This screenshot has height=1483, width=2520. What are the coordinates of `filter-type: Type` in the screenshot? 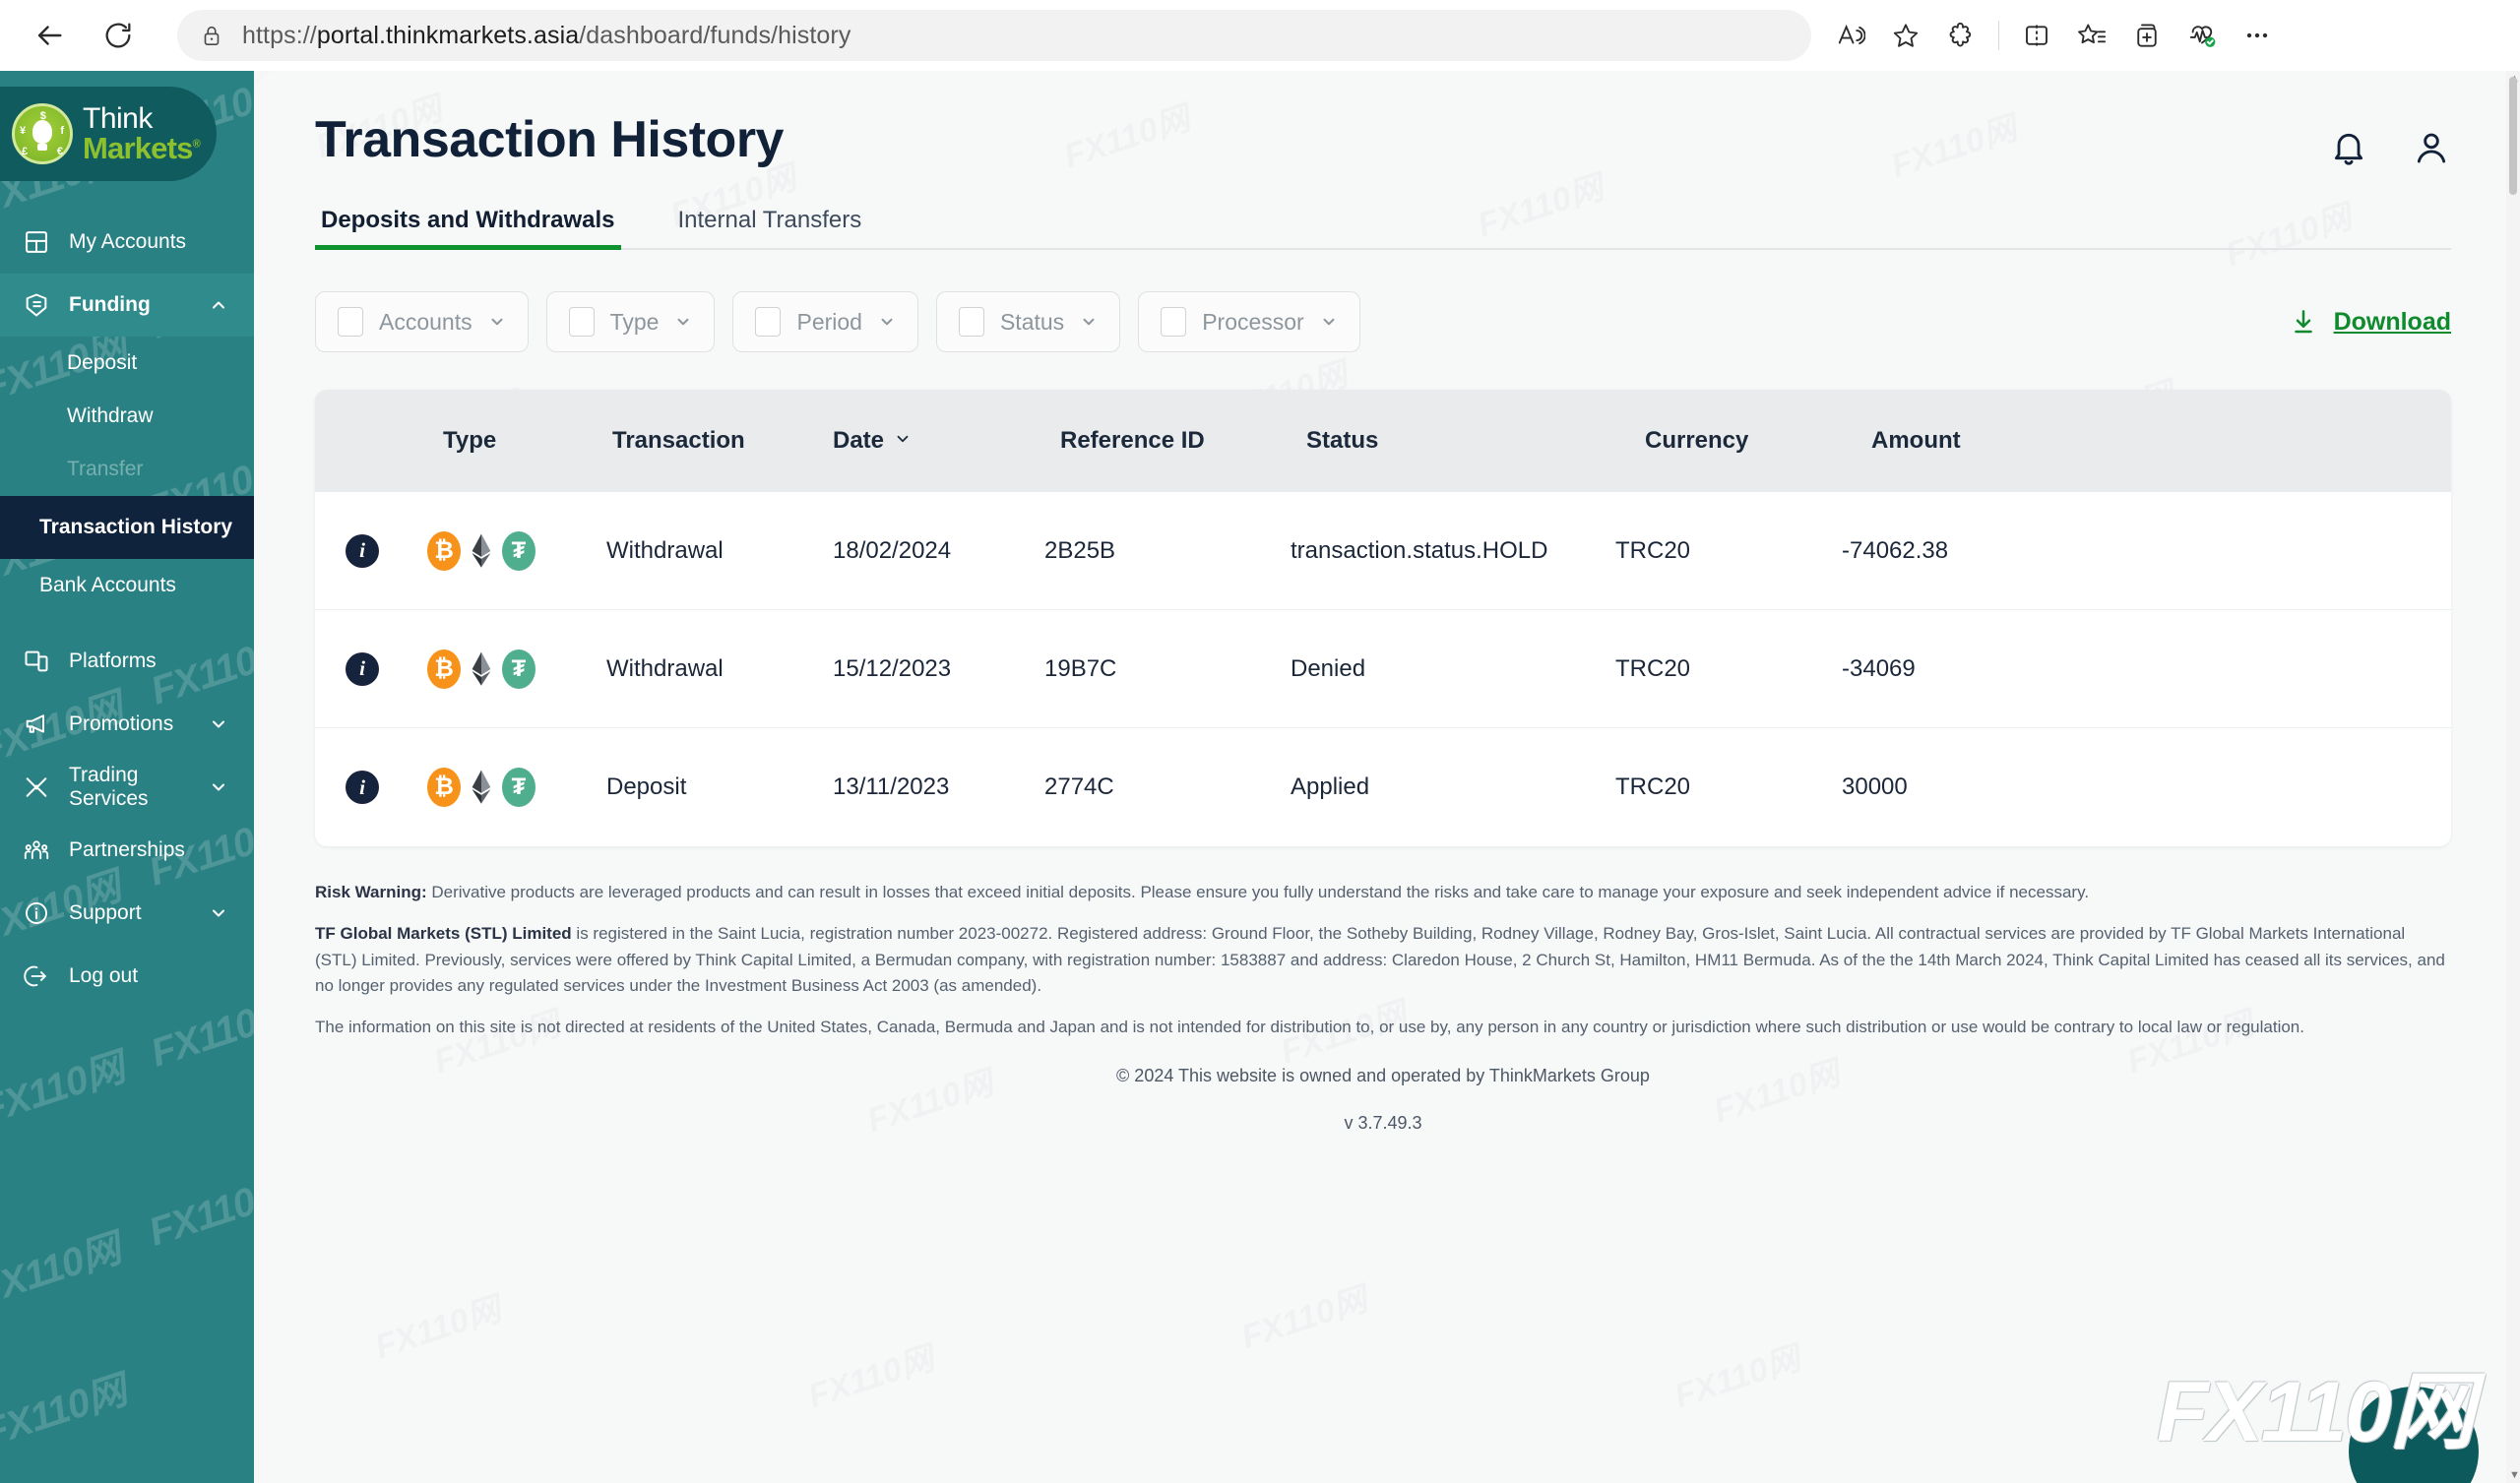 It's located at (630, 321).